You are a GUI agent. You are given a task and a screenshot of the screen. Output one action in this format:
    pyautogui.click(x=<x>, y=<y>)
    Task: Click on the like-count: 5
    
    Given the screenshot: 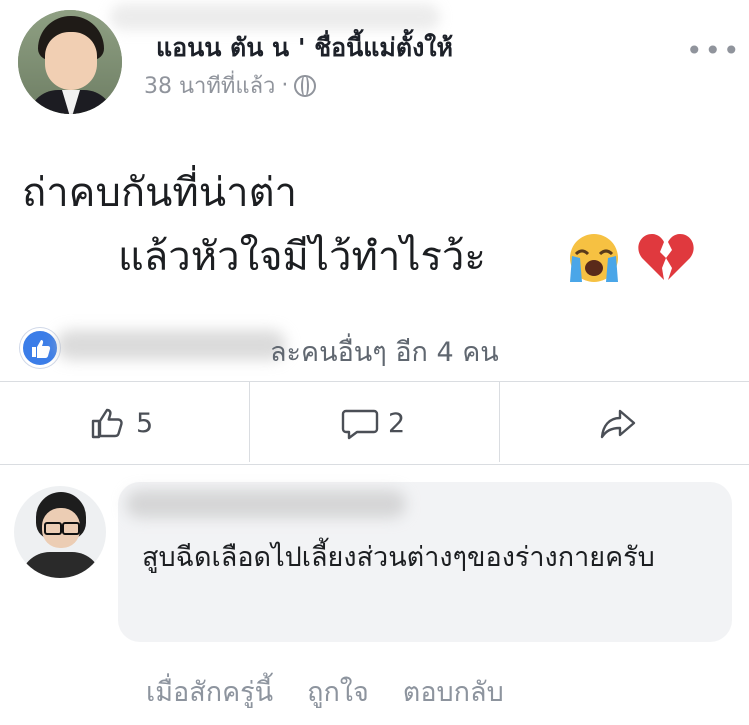 What is the action you would take?
    pyautogui.click(x=145, y=423)
    